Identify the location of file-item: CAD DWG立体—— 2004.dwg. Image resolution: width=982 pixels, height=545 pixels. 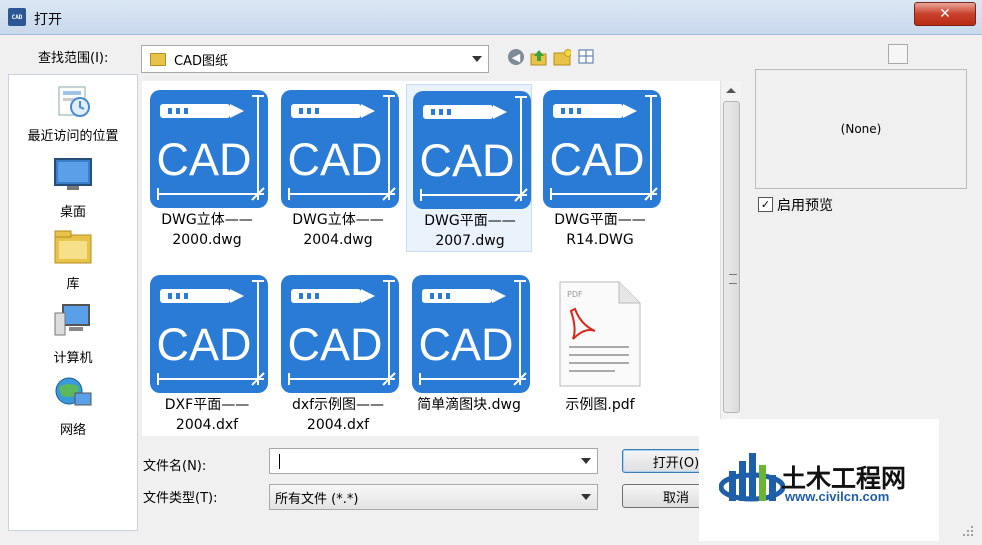
(338, 168).